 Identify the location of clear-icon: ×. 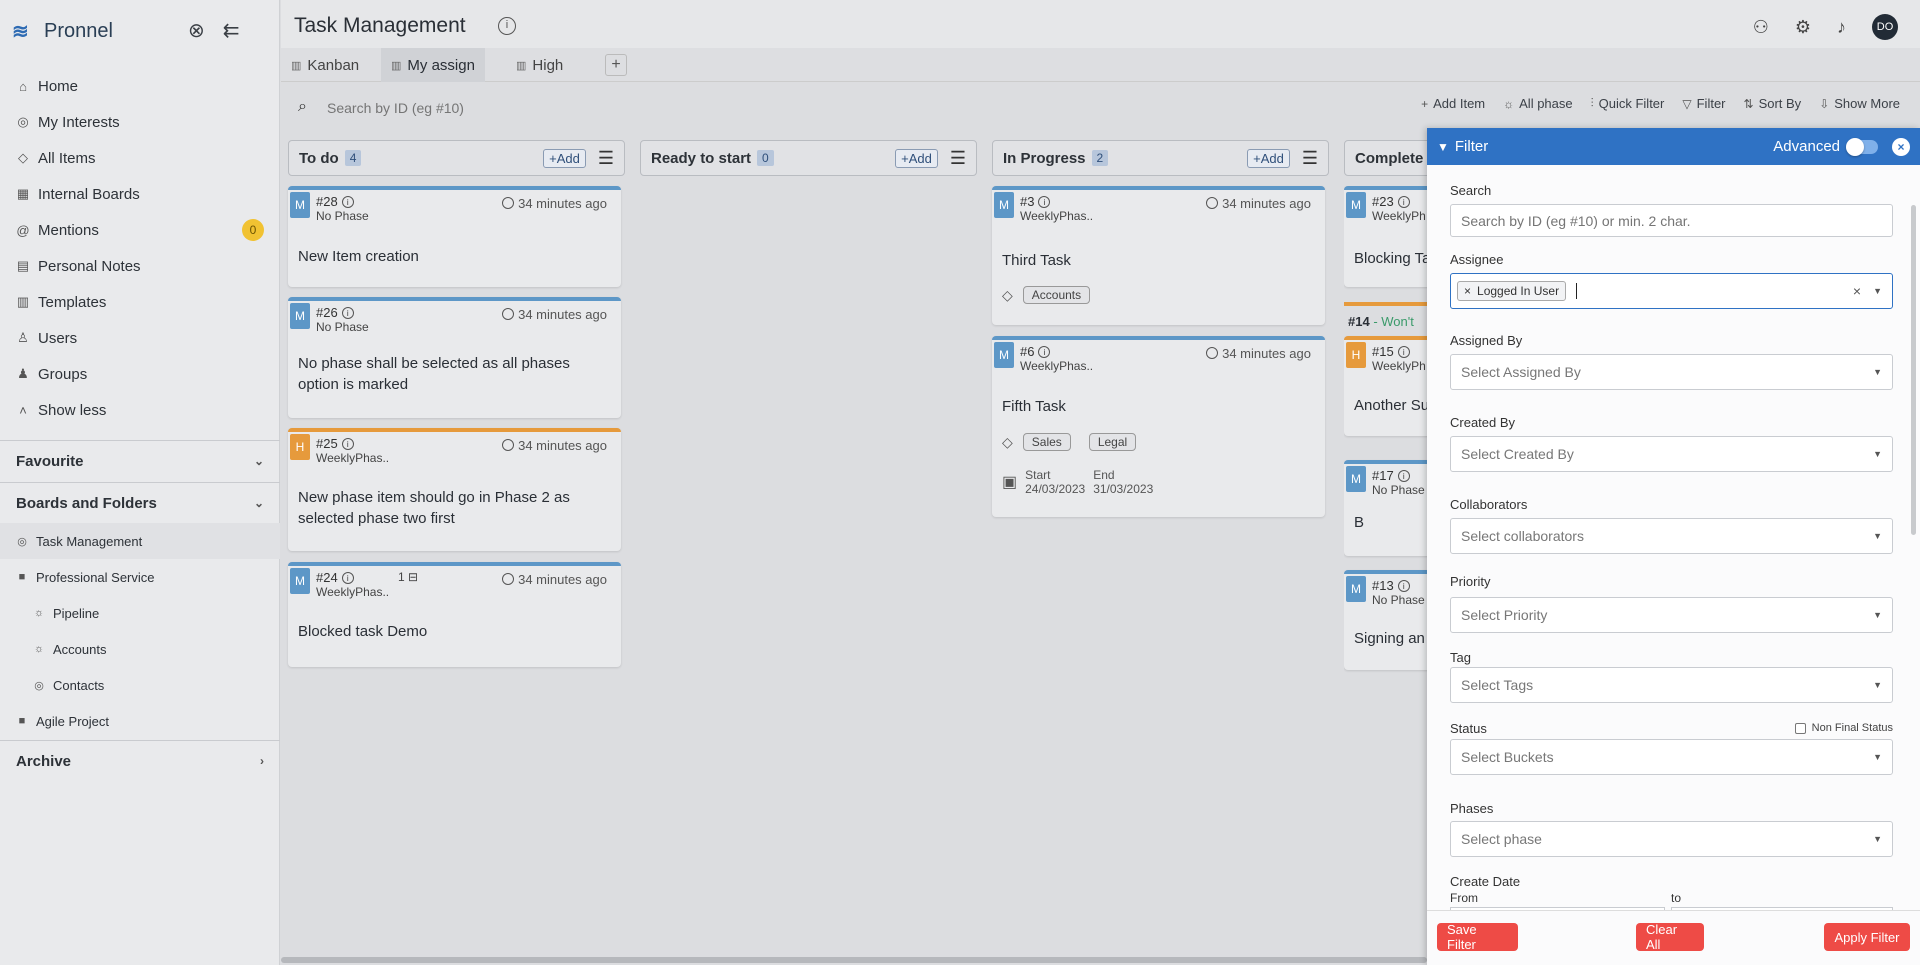
(1857, 291).